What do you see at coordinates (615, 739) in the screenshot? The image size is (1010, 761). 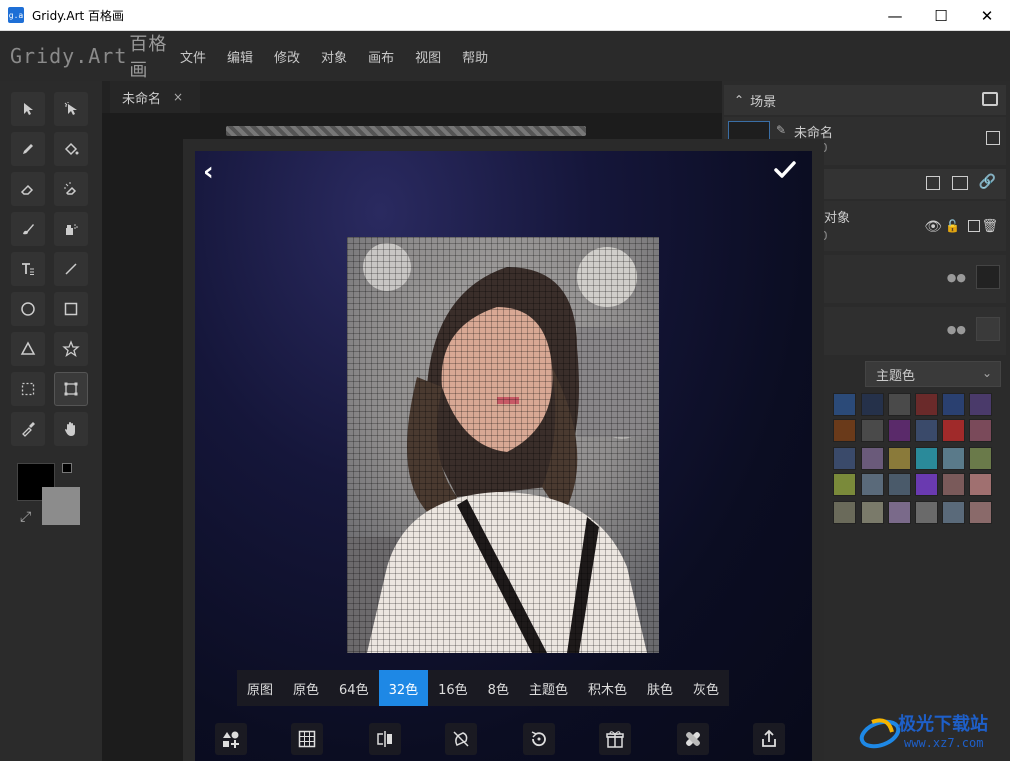 I see `gift-icon` at bounding box center [615, 739].